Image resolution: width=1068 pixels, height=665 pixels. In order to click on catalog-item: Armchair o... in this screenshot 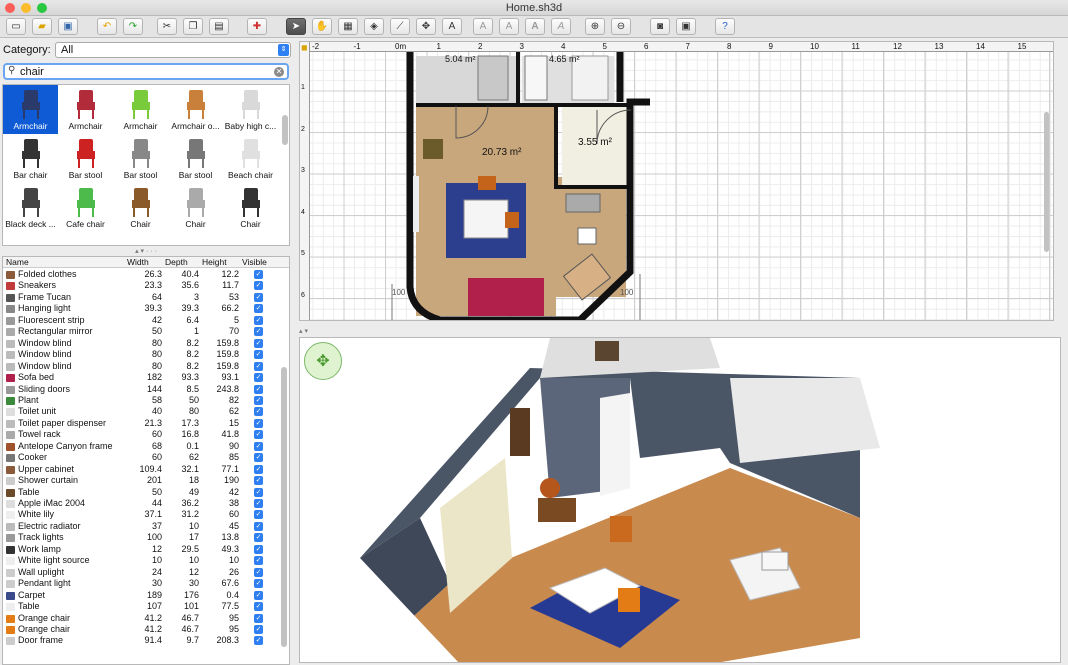, I will do `click(195, 109)`.